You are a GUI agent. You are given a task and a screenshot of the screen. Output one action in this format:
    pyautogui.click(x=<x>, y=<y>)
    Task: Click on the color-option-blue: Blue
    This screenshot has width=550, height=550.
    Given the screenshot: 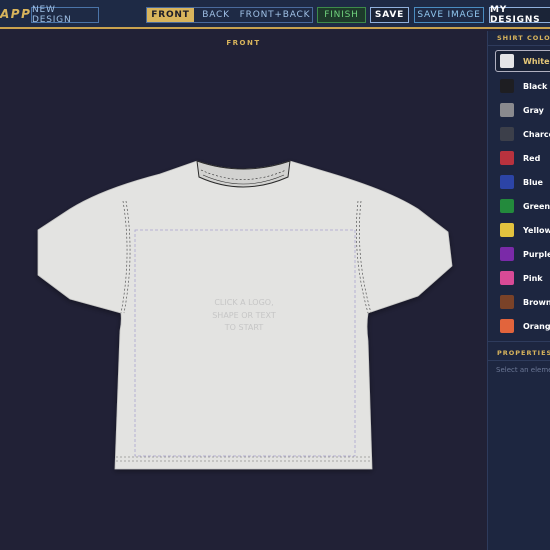 What is the action you would take?
    pyautogui.click(x=523, y=182)
    